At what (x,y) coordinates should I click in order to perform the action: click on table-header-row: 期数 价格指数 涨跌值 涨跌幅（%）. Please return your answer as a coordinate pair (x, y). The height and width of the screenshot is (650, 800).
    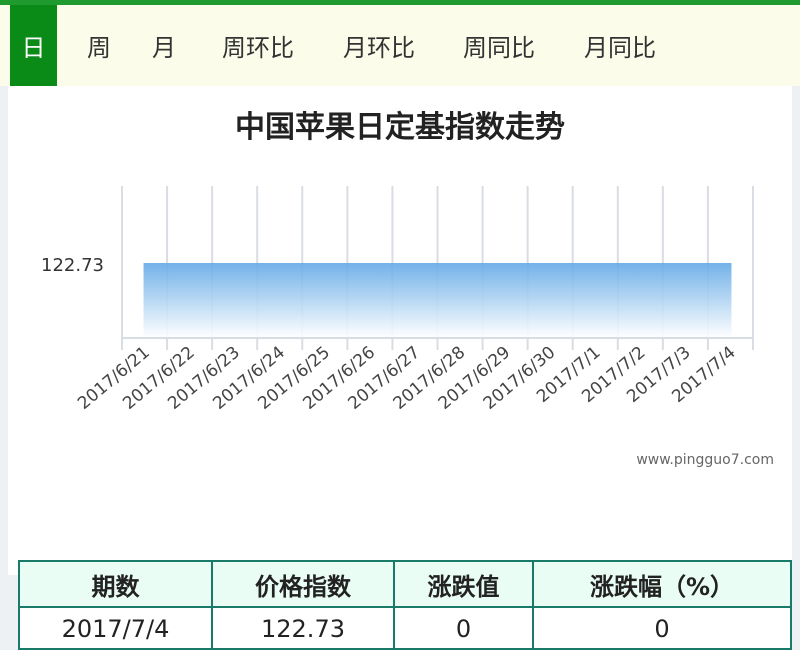
    Looking at the image, I should click on (405, 585).